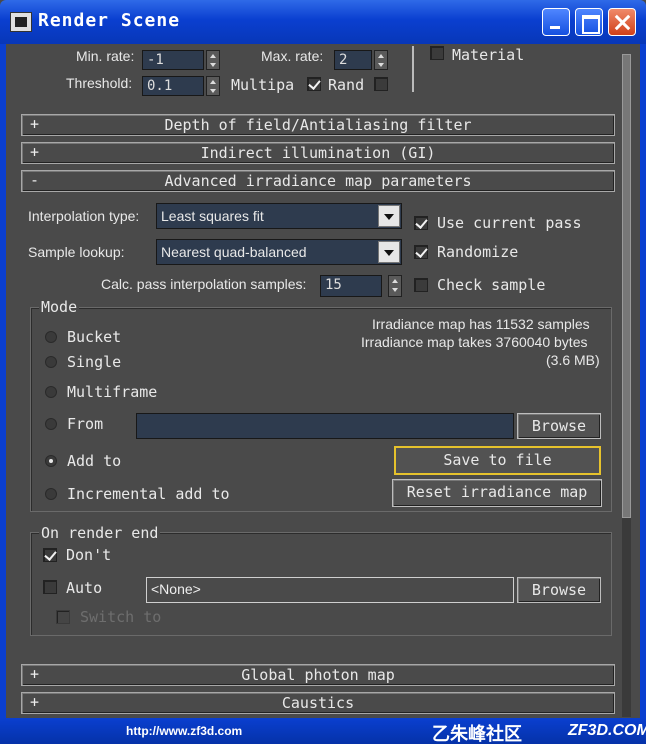 This screenshot has height=744, width=646. What do you see at coordinates (213, 86) in the screenshot?
I see `threshold-spinner` at bounding box center [213, 86].